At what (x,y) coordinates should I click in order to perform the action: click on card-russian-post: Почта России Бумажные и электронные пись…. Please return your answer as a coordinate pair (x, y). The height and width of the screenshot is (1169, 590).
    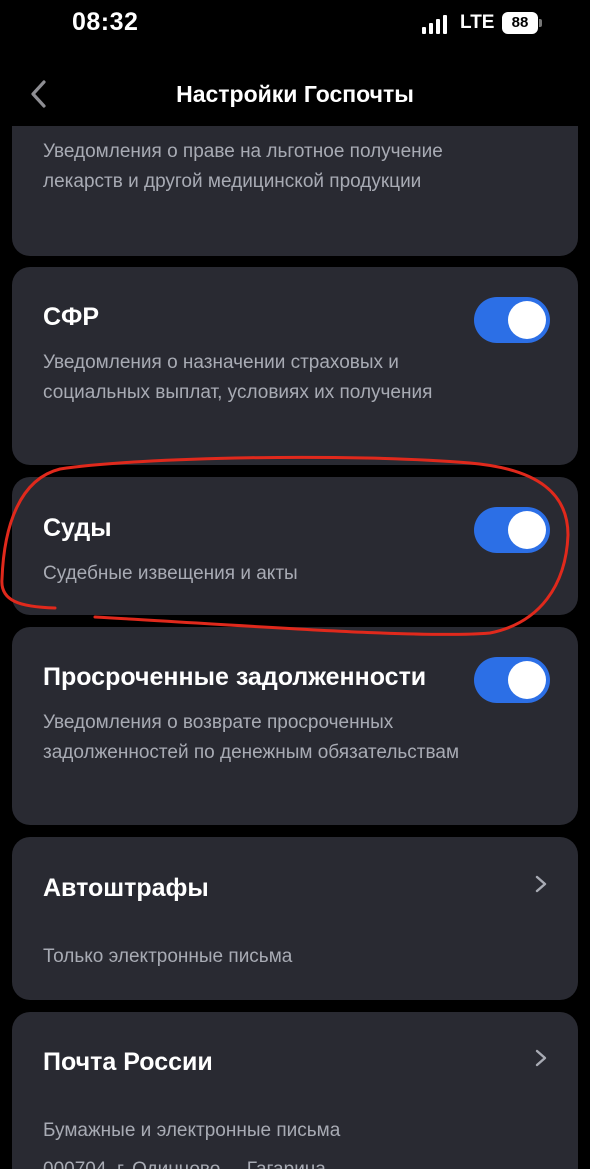
    Looking at the image, I should click on (295, 1090).